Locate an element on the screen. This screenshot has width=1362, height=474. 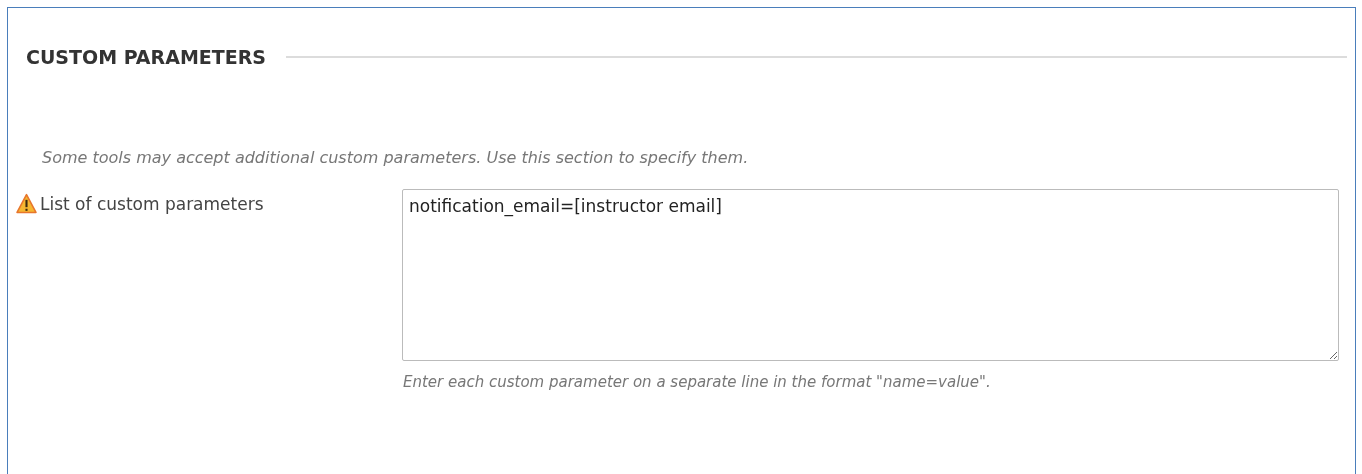
warning-icon is located at coordinates (26, 203).